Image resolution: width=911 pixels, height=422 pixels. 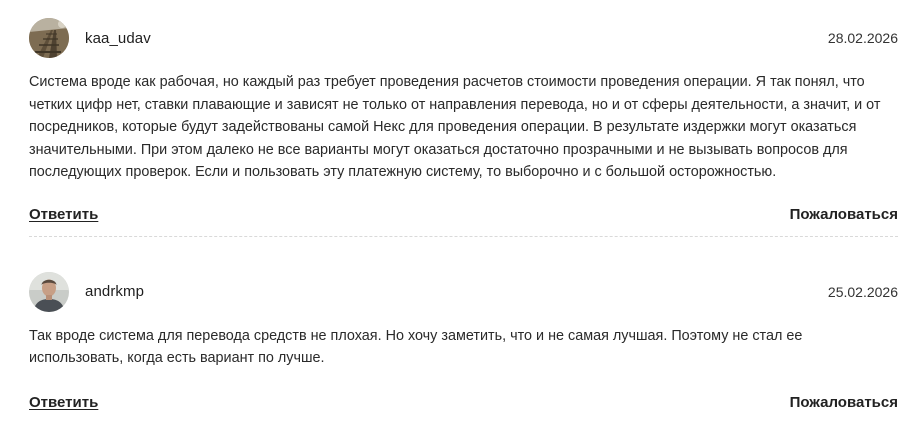 I want to click on avatar-person-icon, so click(x=49, y=291).